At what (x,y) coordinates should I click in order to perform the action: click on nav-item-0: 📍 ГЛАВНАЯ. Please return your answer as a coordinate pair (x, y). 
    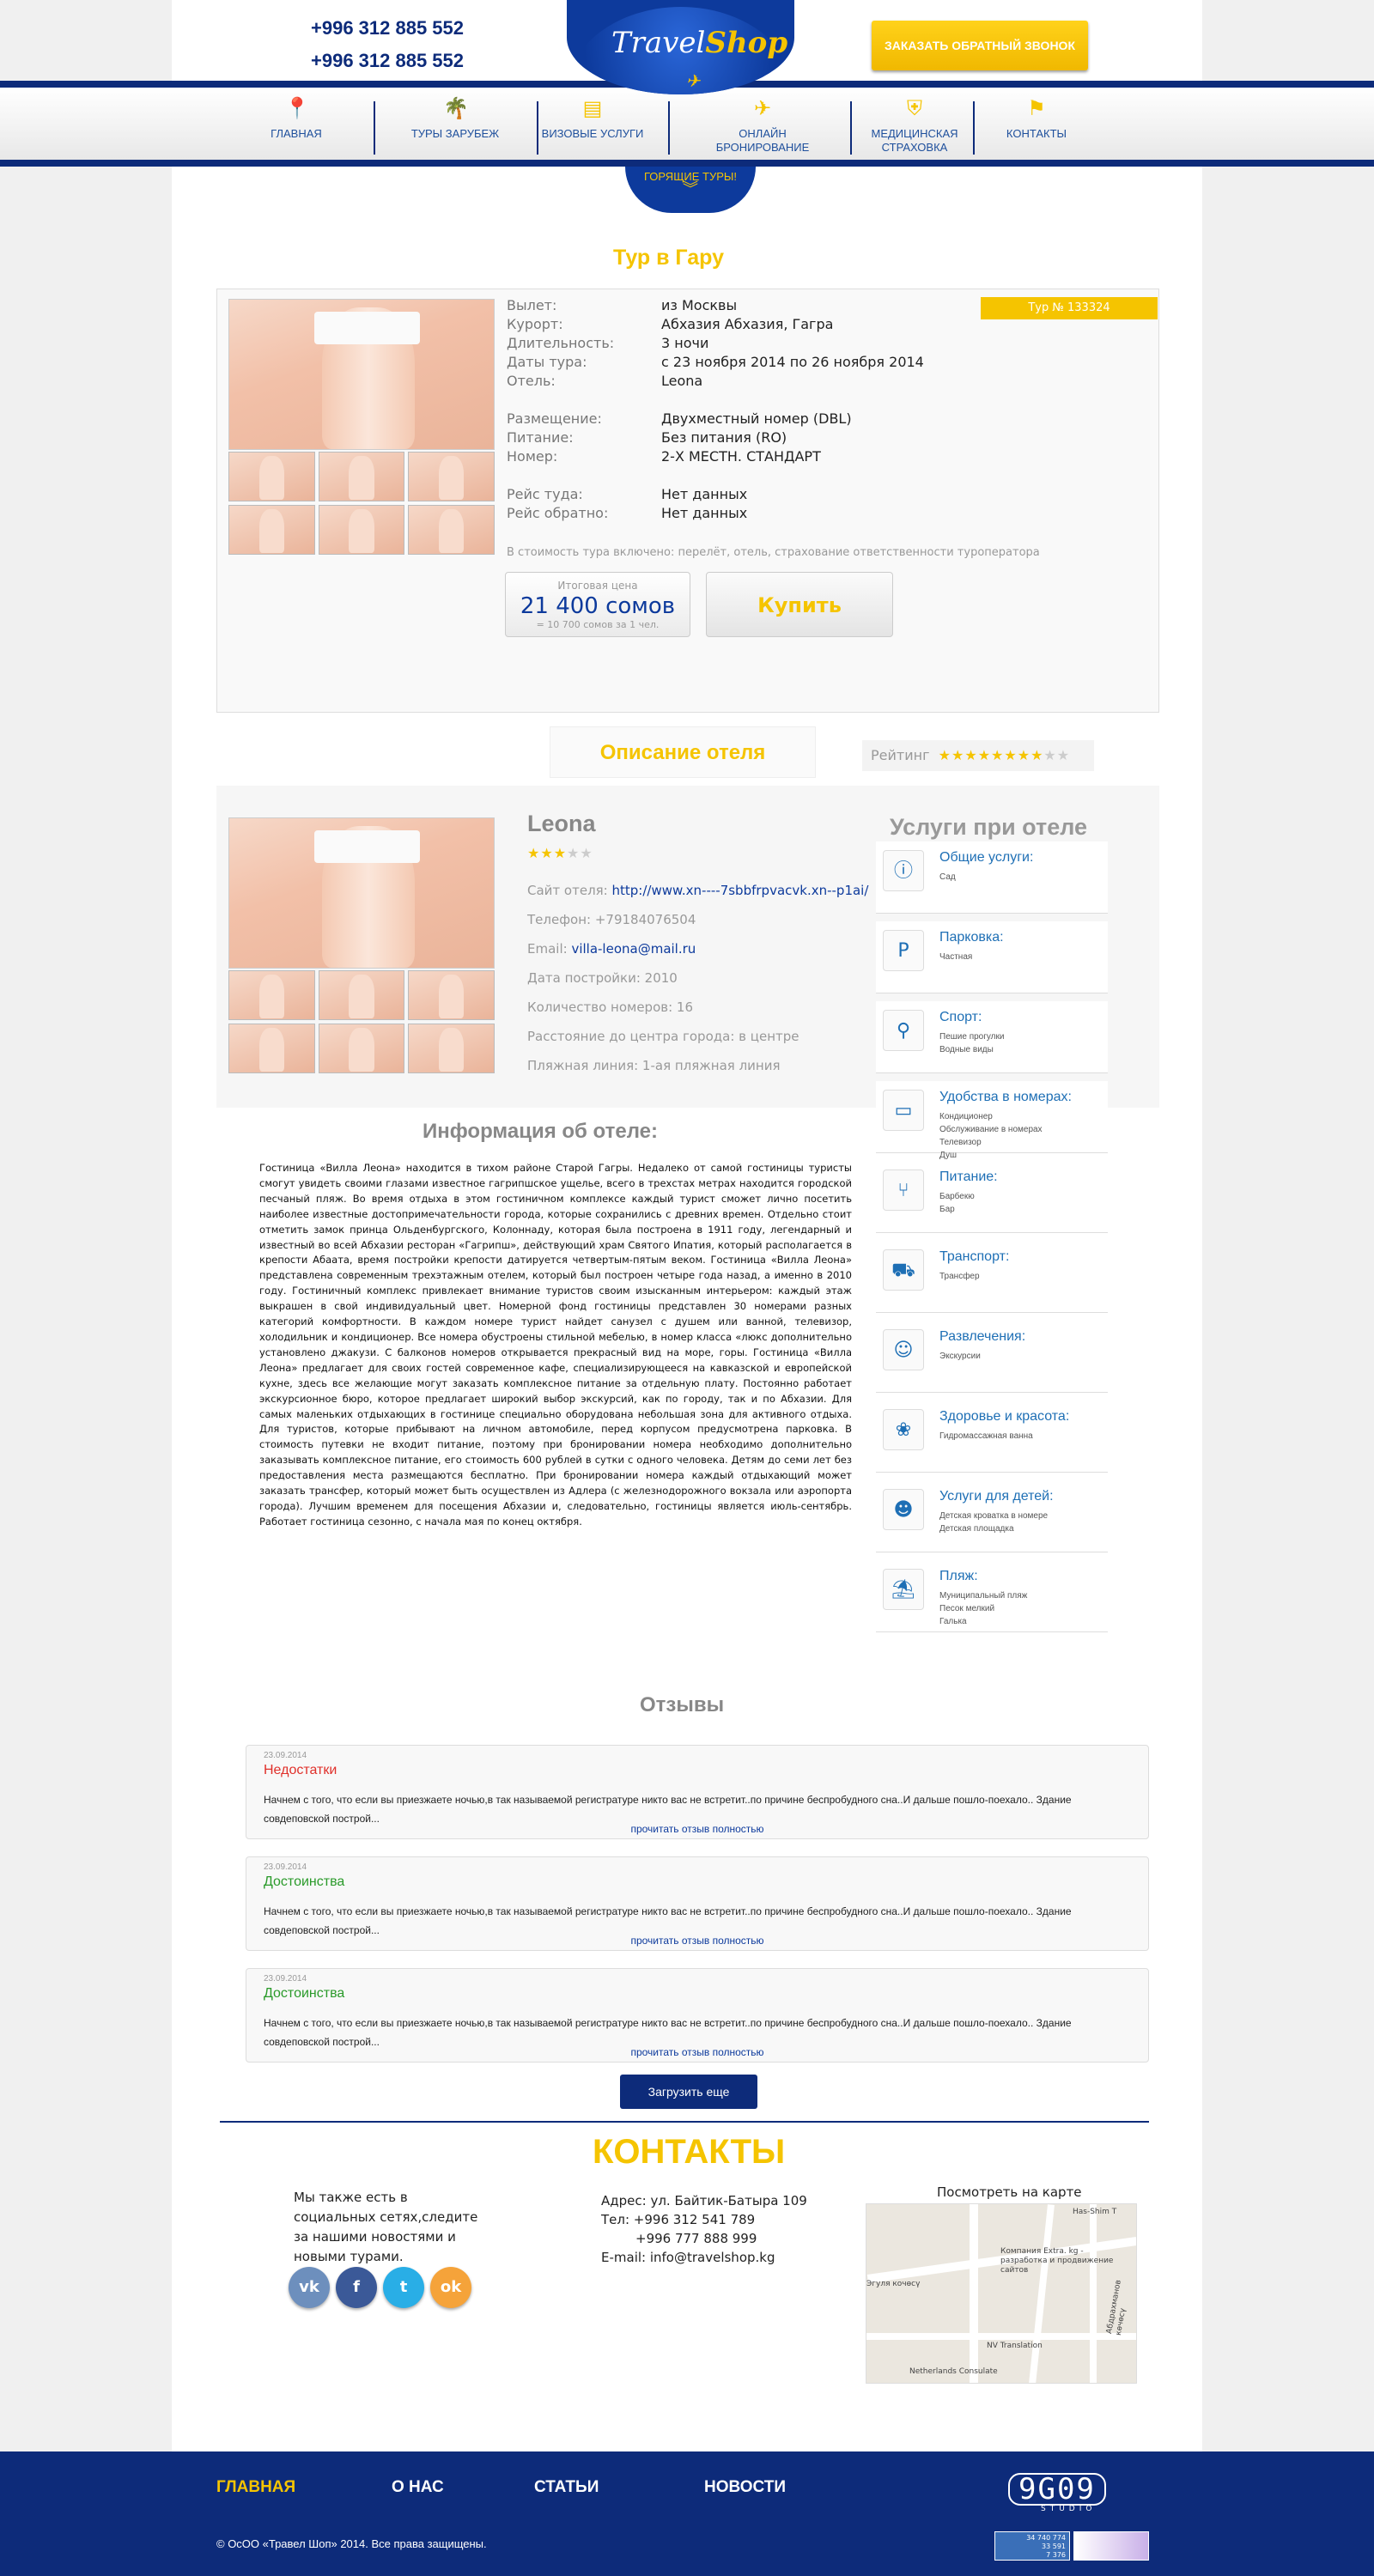
    Looking at the image, I should click on (296, 118).